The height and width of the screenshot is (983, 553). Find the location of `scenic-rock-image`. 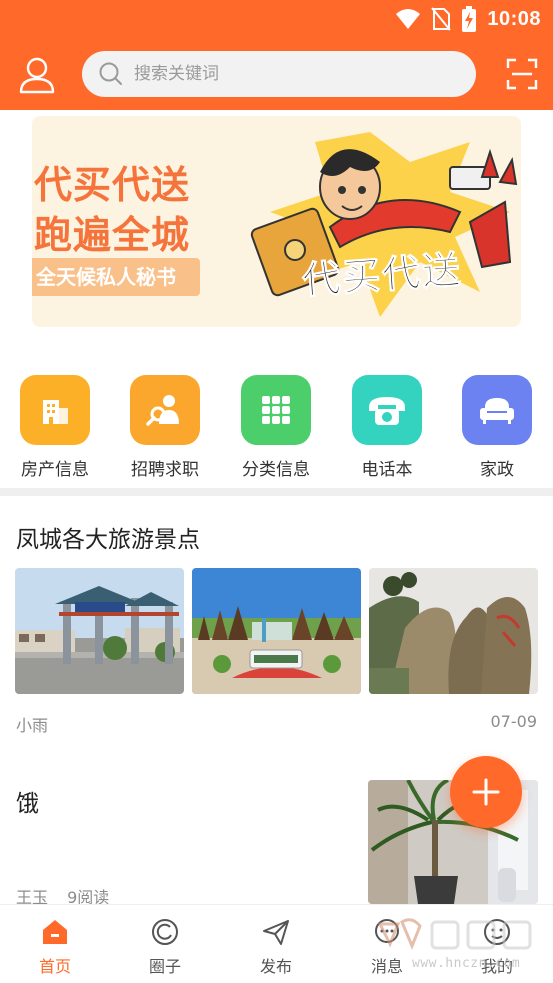

scenic-rock-image is located at coordinates (453, 631).